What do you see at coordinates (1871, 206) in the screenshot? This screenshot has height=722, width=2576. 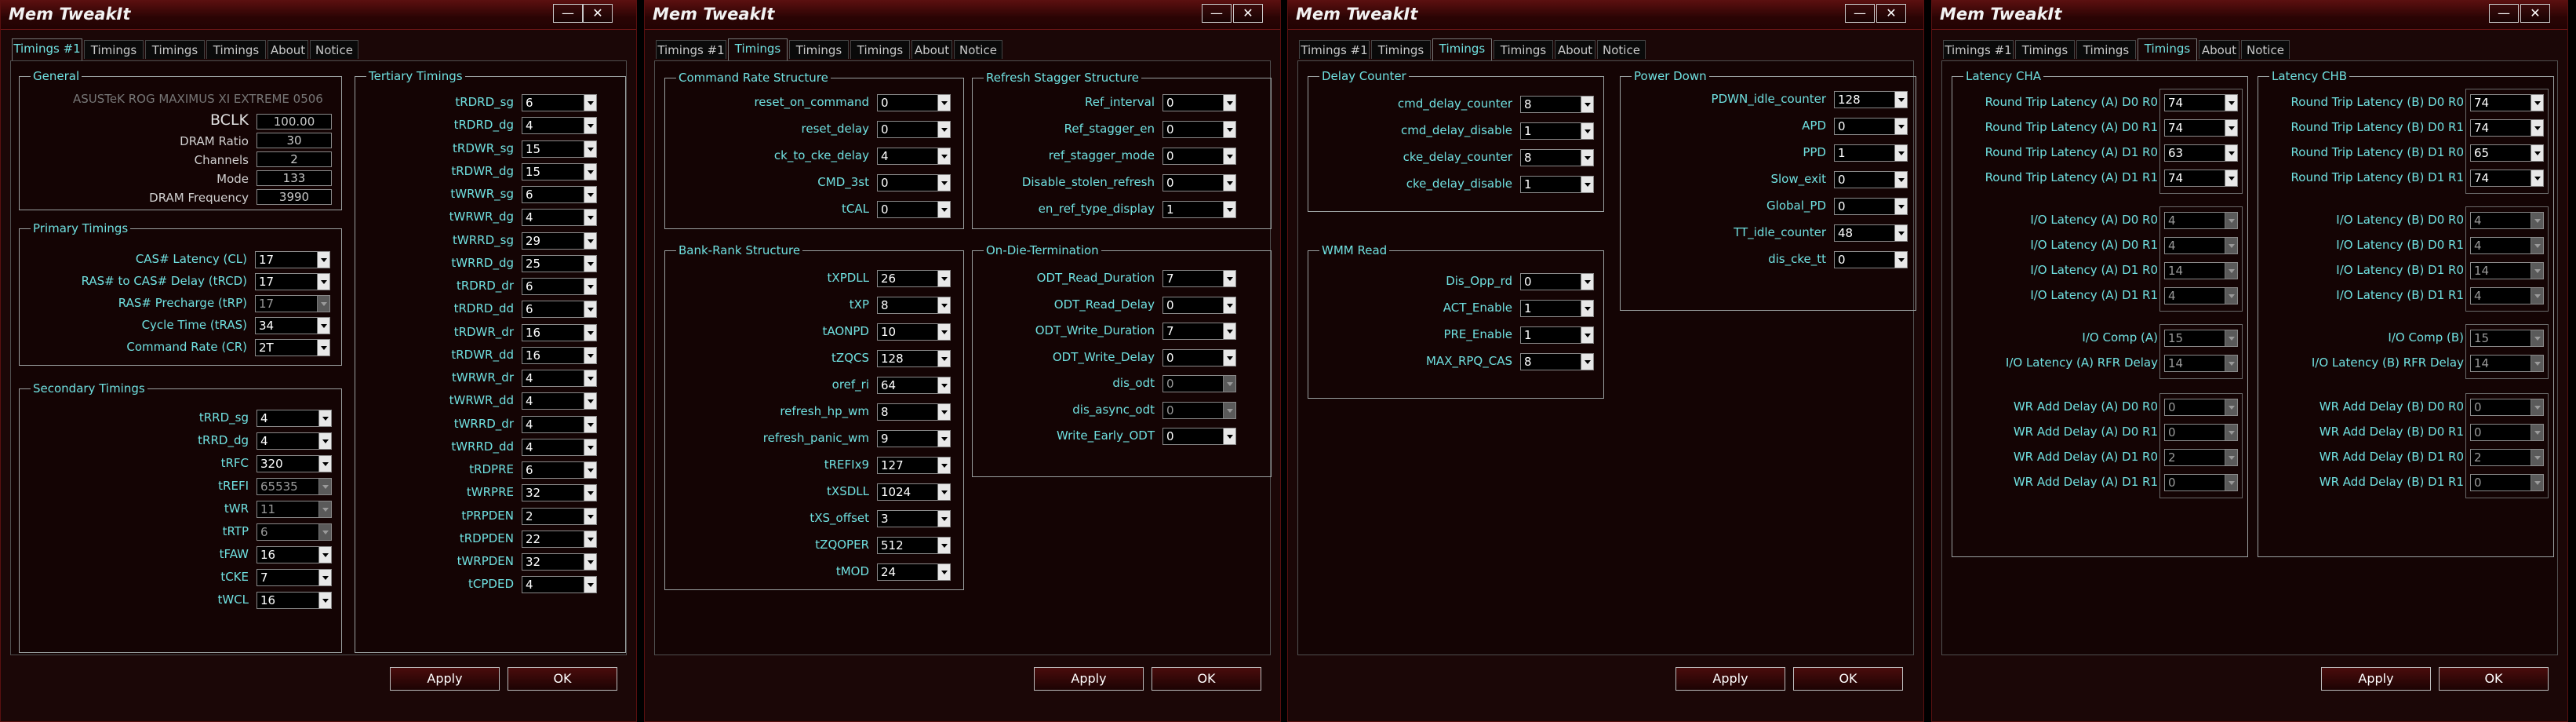 I see `power-down-global-pd-select: 0` at bounding box center [1871, 206].